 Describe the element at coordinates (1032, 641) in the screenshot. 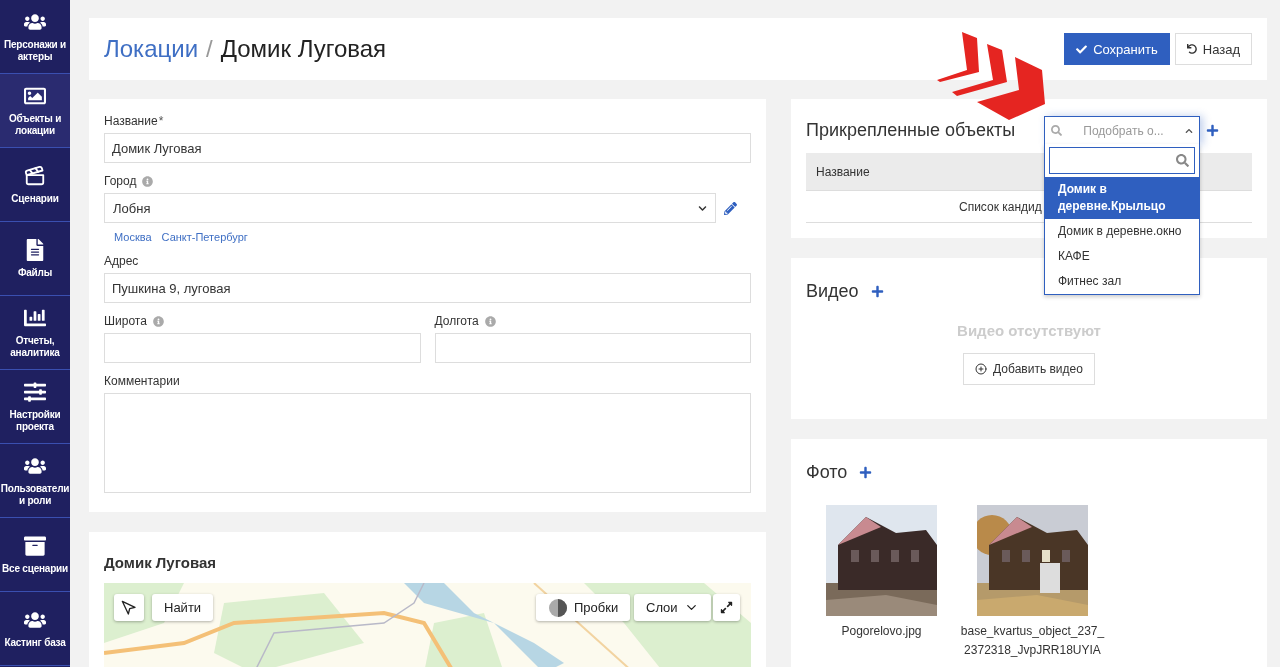

I see `photo-caption: base_kvartus_object_237_2372318_JvpJRR18UYIA` at that location.